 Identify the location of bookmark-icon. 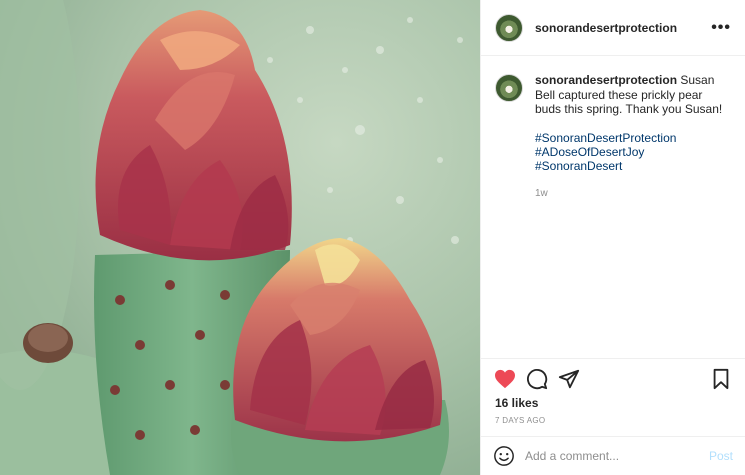
(721, 379).